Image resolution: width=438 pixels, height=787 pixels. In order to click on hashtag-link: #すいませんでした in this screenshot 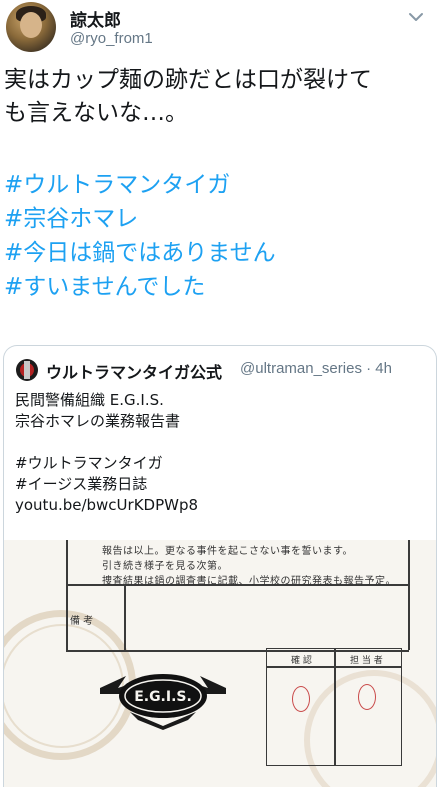, I will do `click(219, 287)`.